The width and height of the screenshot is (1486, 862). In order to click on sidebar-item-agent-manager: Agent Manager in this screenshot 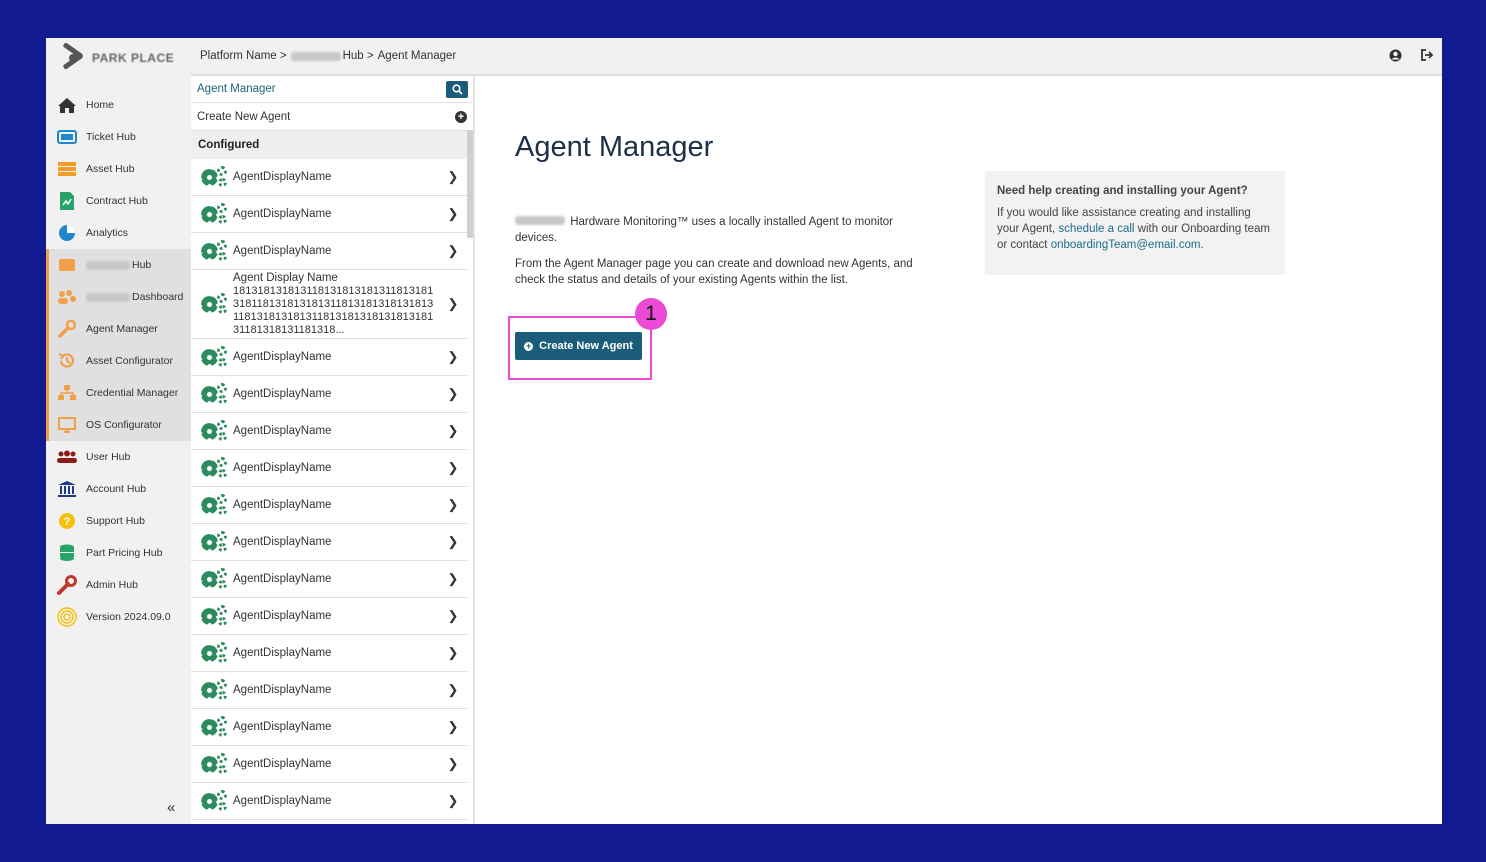, I will do `click(118, 329)`.